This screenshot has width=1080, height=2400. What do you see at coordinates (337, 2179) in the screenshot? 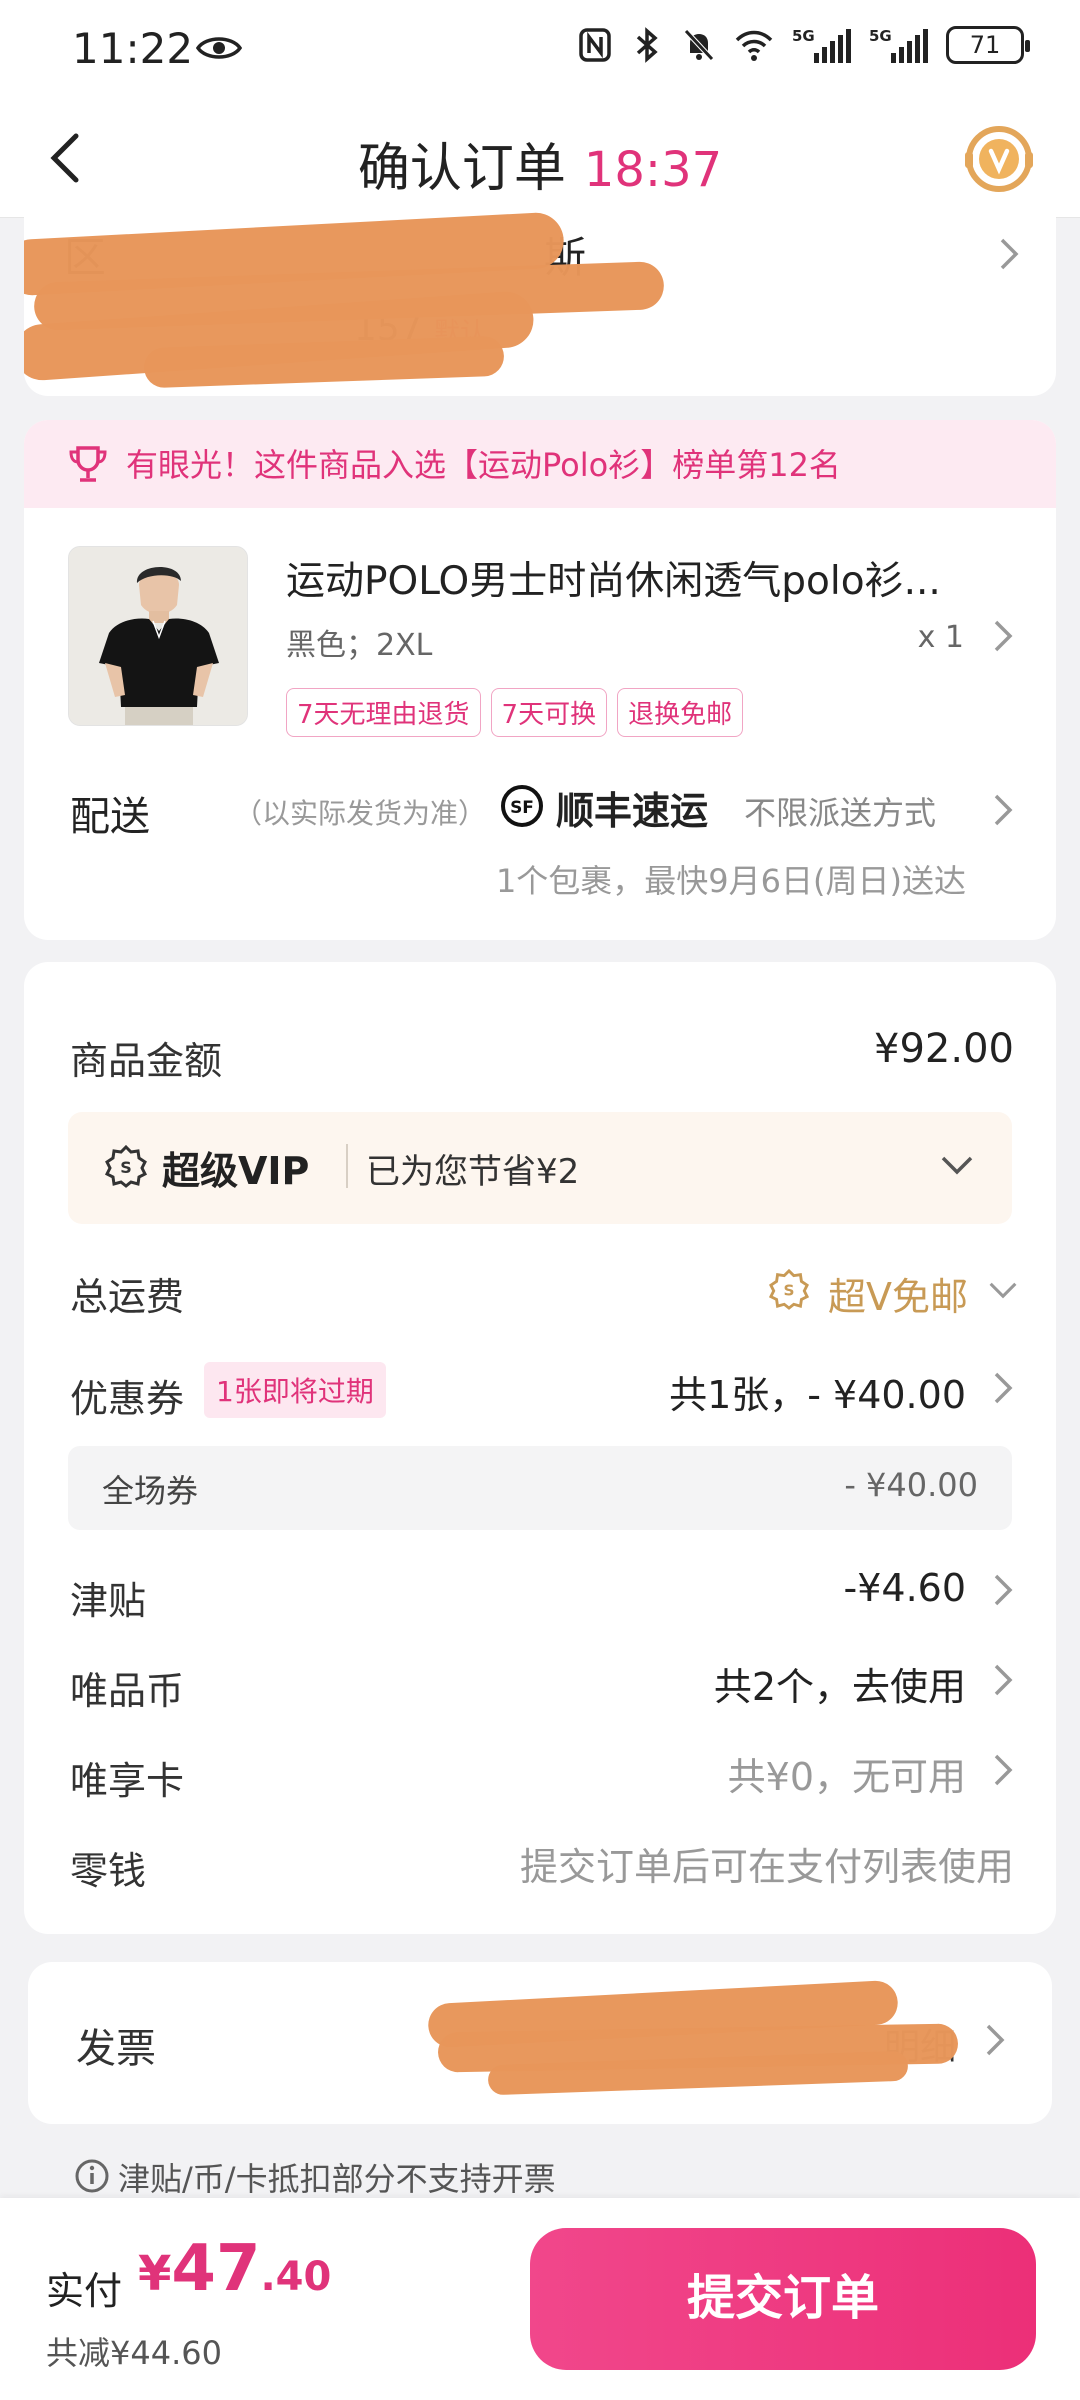
I see `invoice-note: 津贴/币/卡抵扣部分不支持开票` at bounding box center [337, 2179].